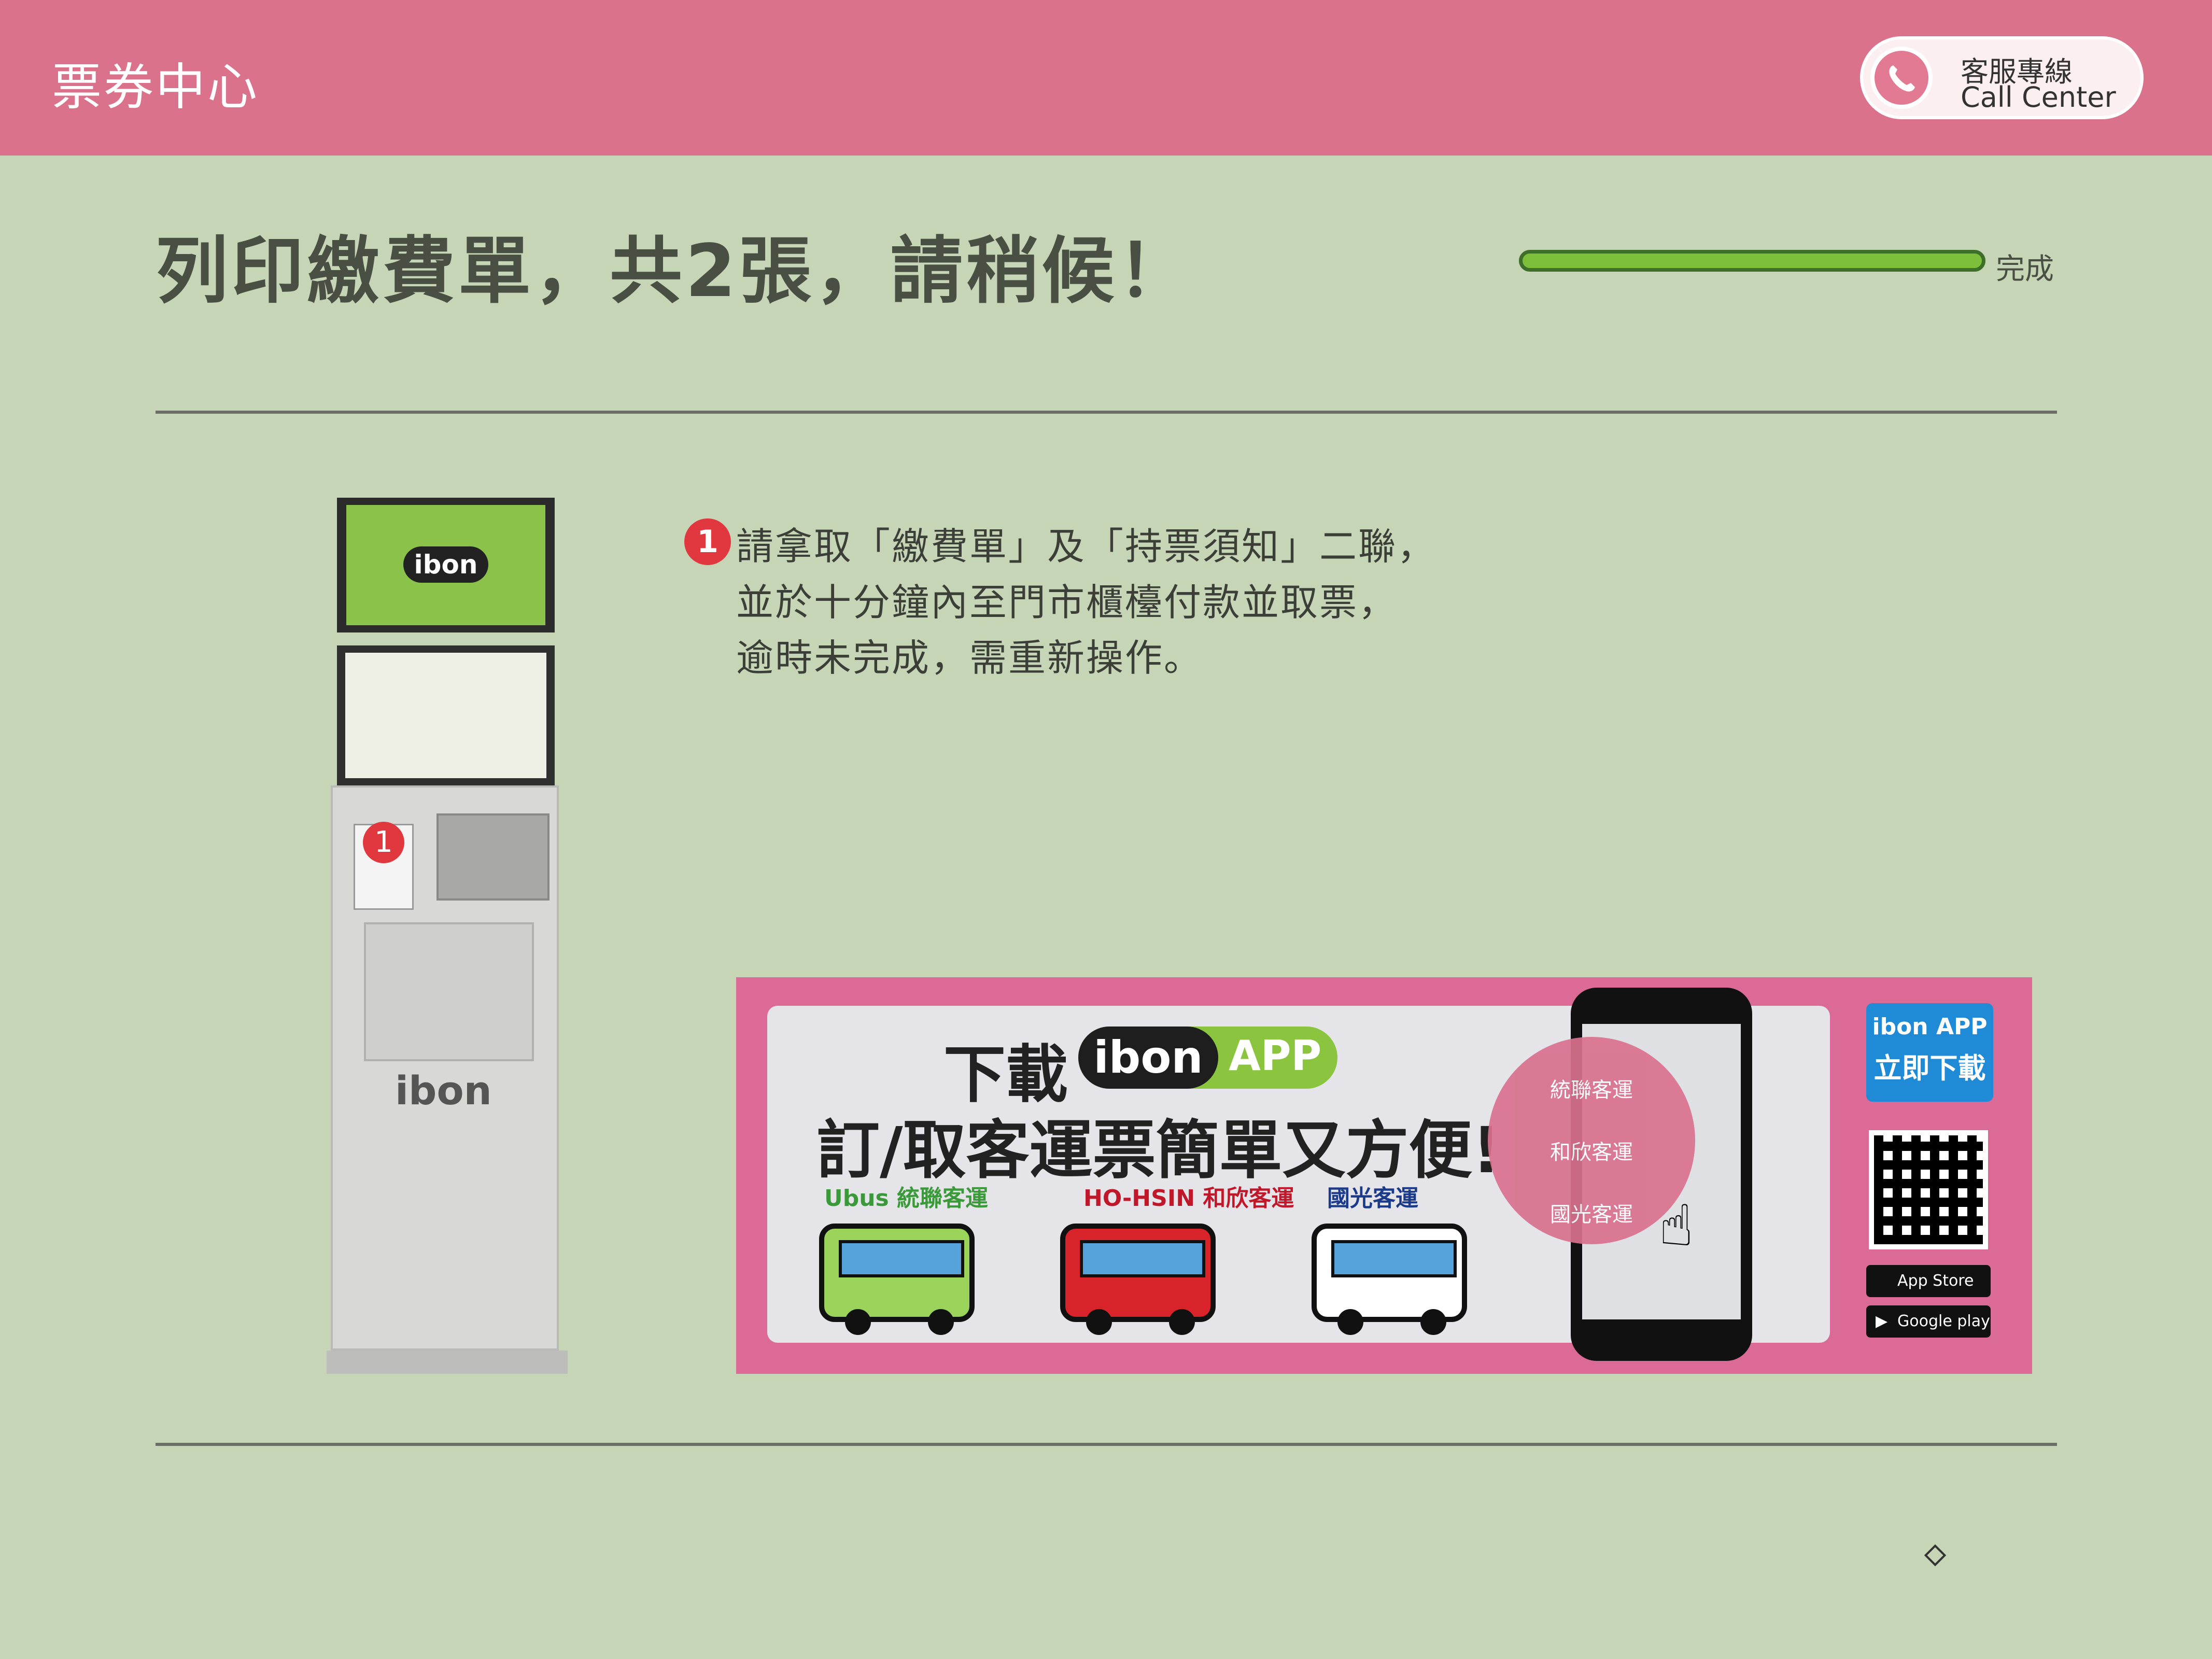  What do you see at coordinates (1676, 1226) in the screenshot?
I see `hand-pointer-icon: ☝` at bounding box center [1676, 1226].